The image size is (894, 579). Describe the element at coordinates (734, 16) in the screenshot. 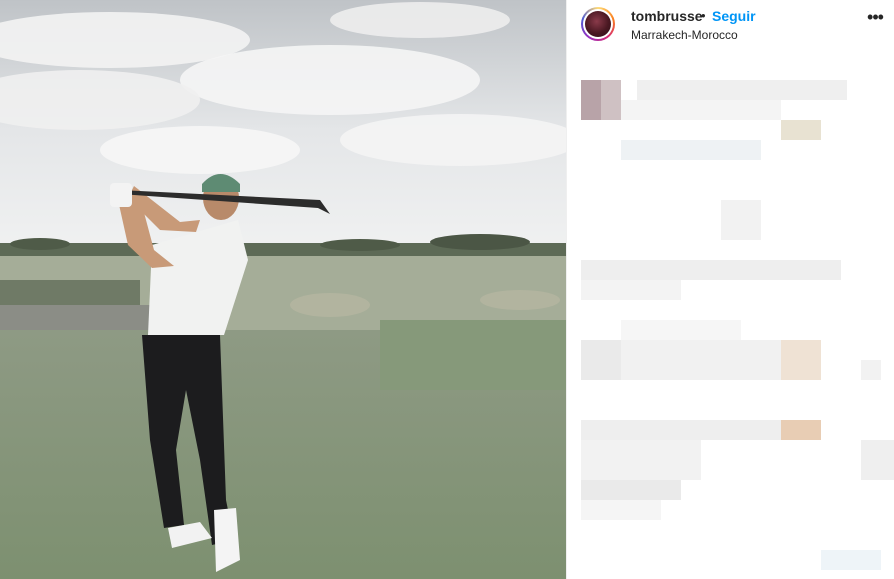

I see `follow-button: Seguir` at that location.